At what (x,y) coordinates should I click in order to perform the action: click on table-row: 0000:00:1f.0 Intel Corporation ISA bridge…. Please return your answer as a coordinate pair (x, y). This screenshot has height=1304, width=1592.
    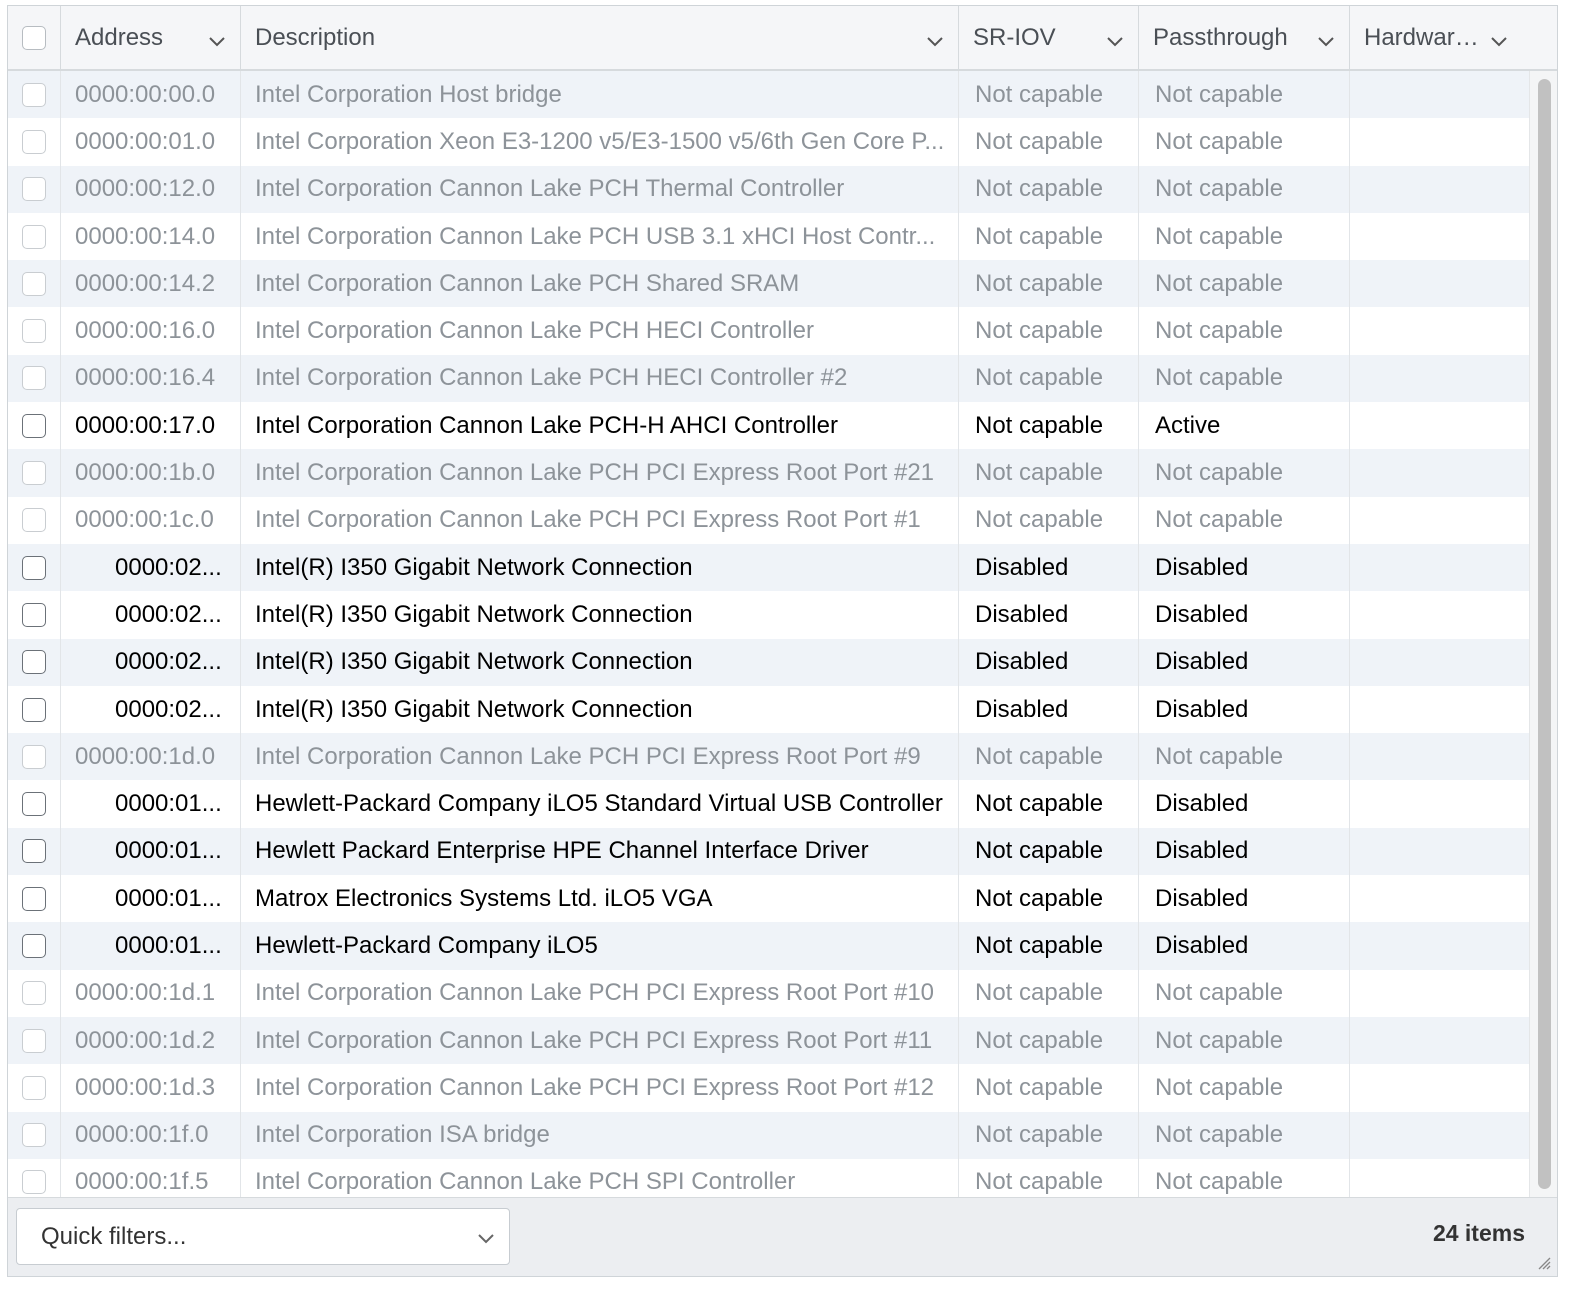
    Looking at the image, I should click on (782, 1135).